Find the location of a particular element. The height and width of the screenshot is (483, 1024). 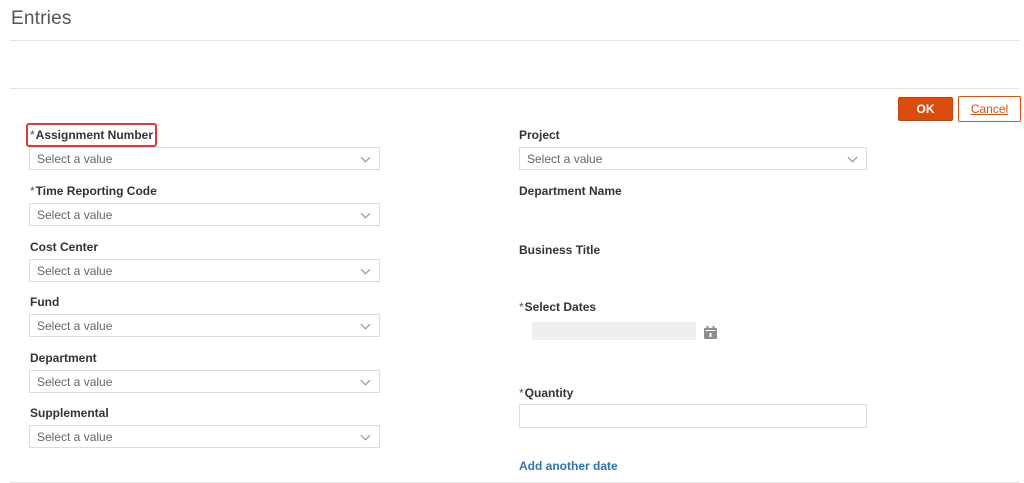

department-label: Department is located at coordinates (63, 358).